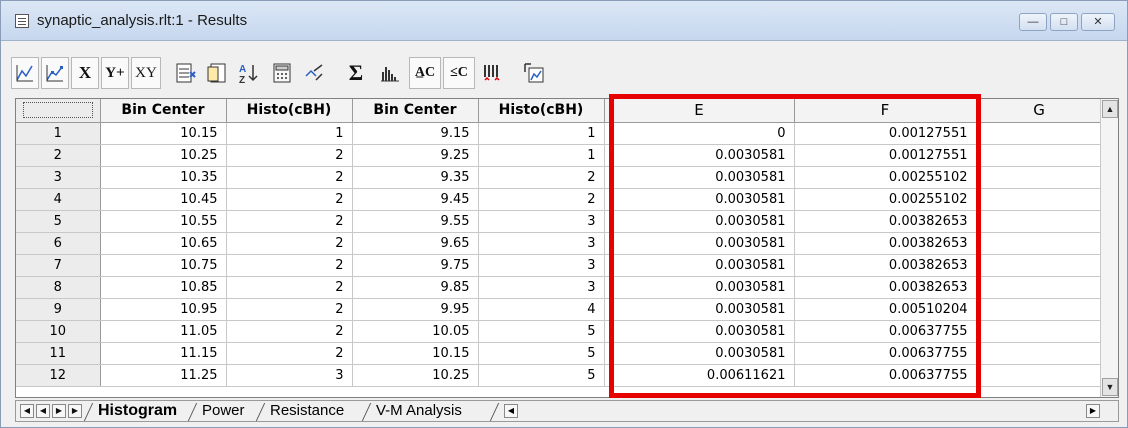 The height and width of the screenshot is (428, 1128). I want to click on column-header: Histo(cBH), so click(289, 111).